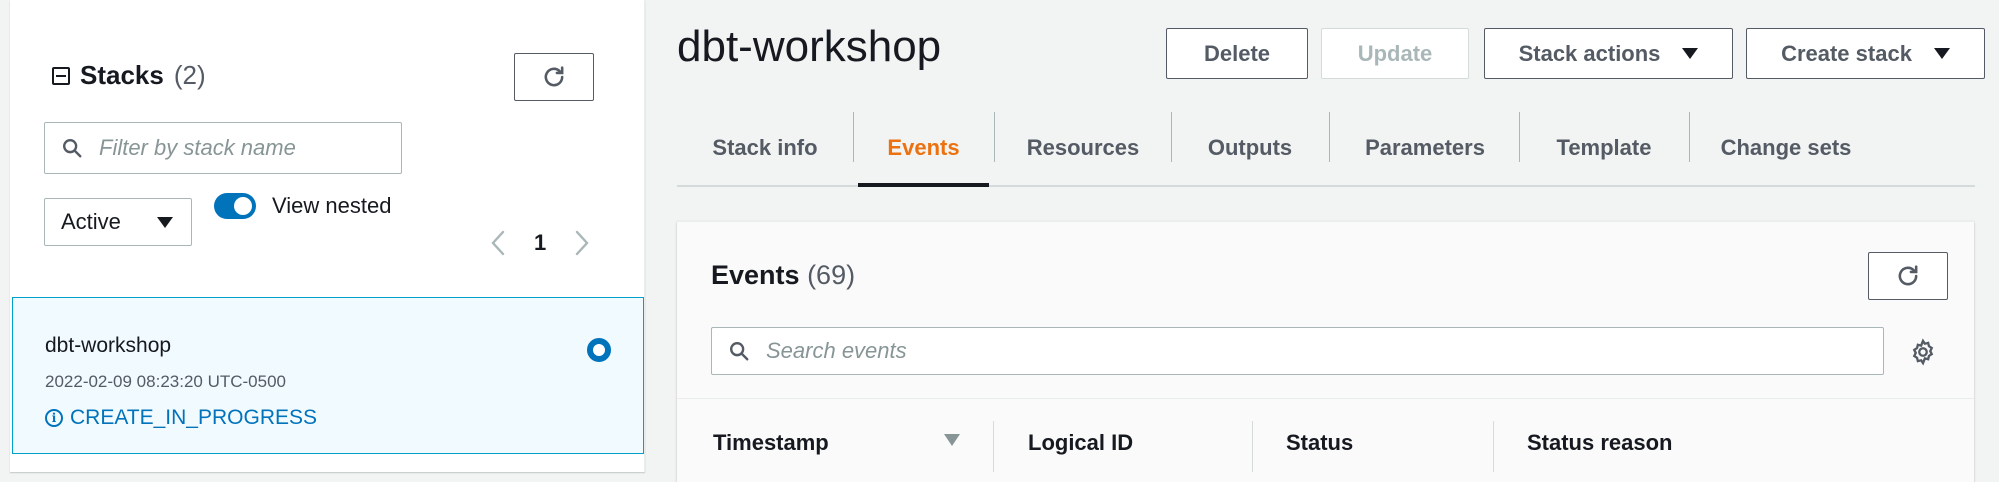 This screenshot has height=482, width=1999. What do you see at coordinates (1319, 443) in the screenshot?
I see `column-header-status: Status` at bounding box center [1319, 443].